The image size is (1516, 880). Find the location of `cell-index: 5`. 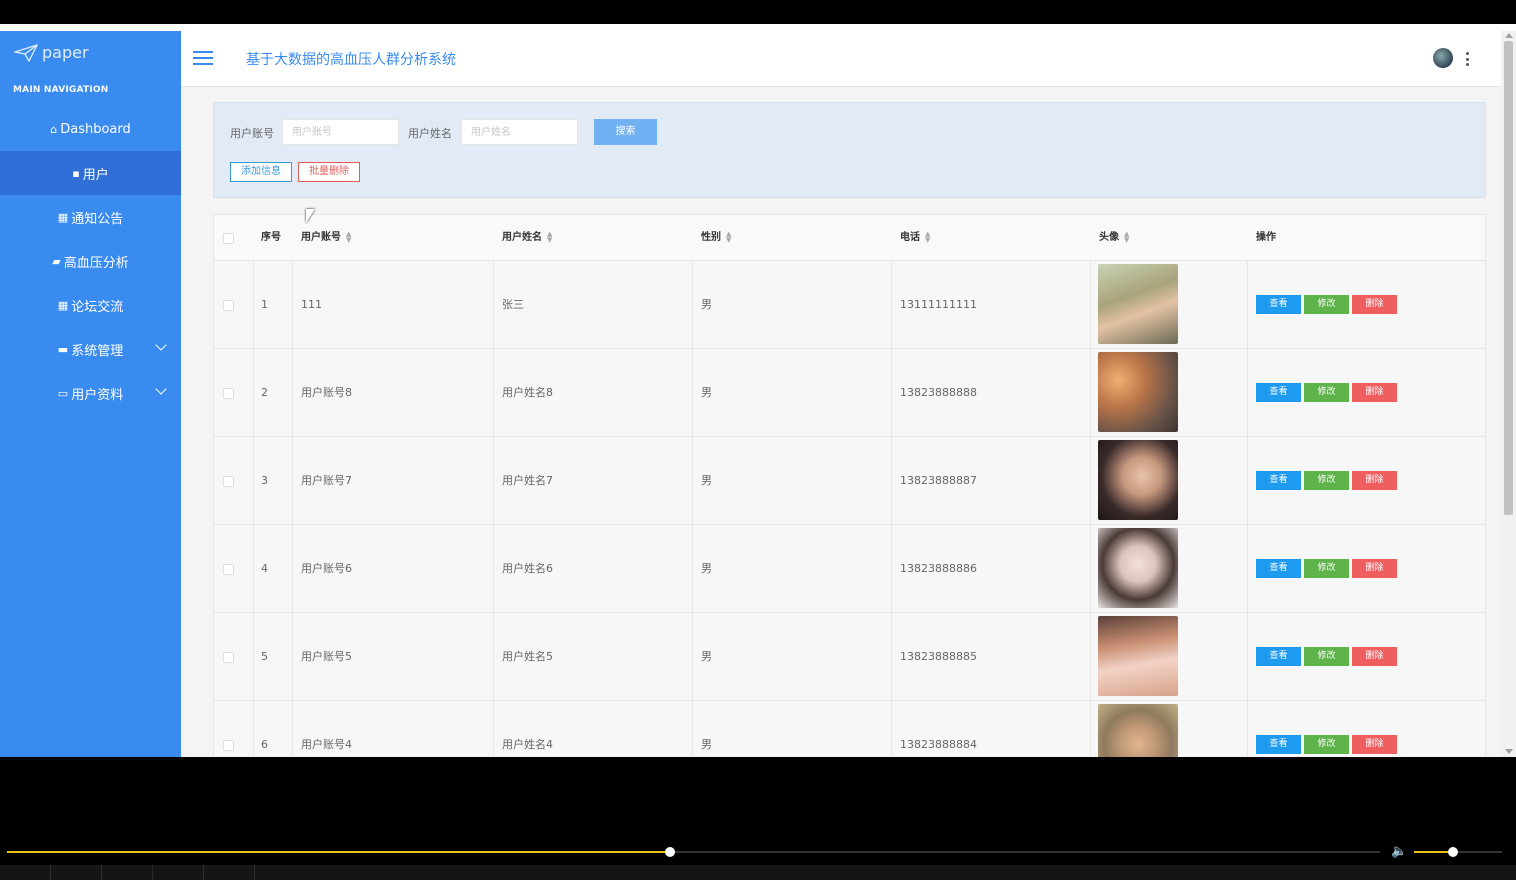

cell-index: 5 is located at coordinates (264, 656).